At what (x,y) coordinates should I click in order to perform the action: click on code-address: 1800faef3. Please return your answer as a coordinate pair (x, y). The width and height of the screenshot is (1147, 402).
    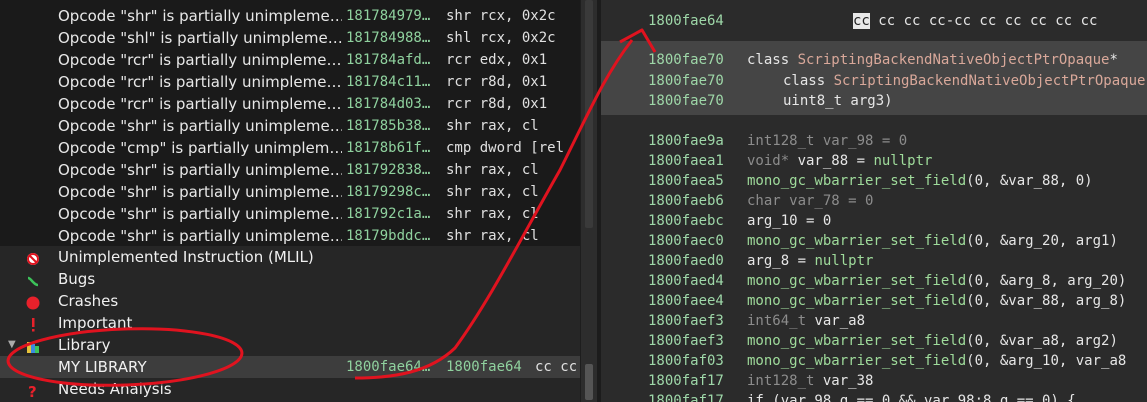
    Looking at the image, I should click on (686, 321).